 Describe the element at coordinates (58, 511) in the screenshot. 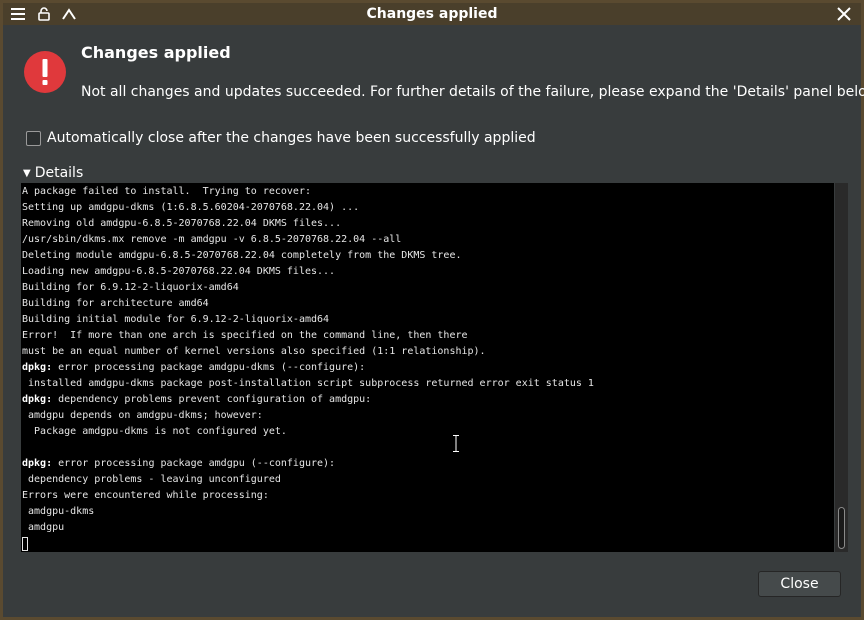

I see `terminal-line-text: amdgpu-dkms` at that location.